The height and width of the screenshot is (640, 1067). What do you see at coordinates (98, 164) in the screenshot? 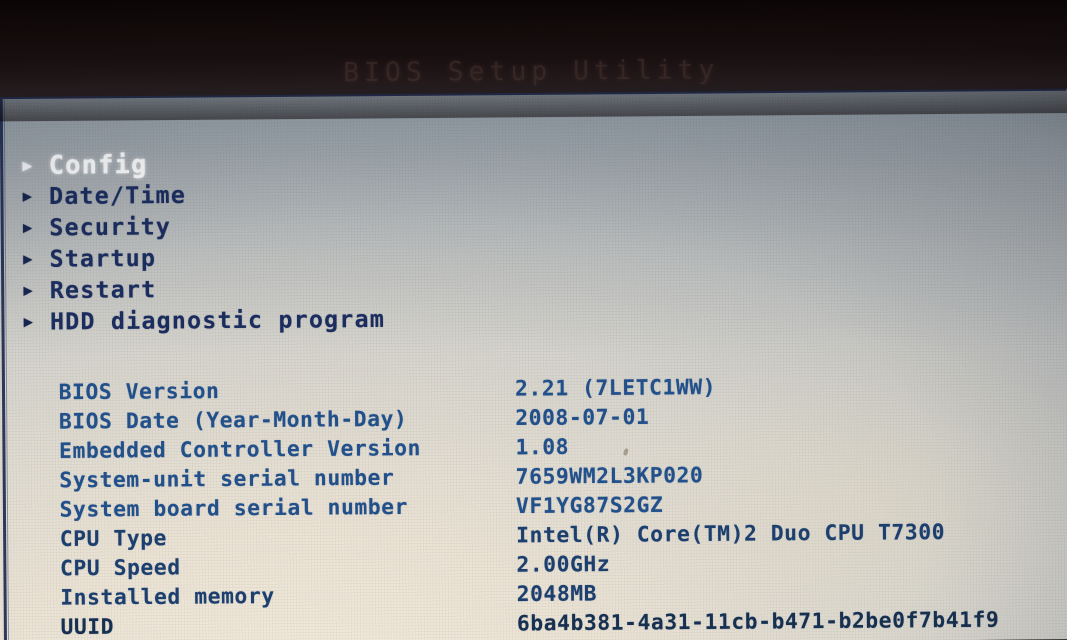
I see `menu-item-label: Config` at bounding box center [98, 164].